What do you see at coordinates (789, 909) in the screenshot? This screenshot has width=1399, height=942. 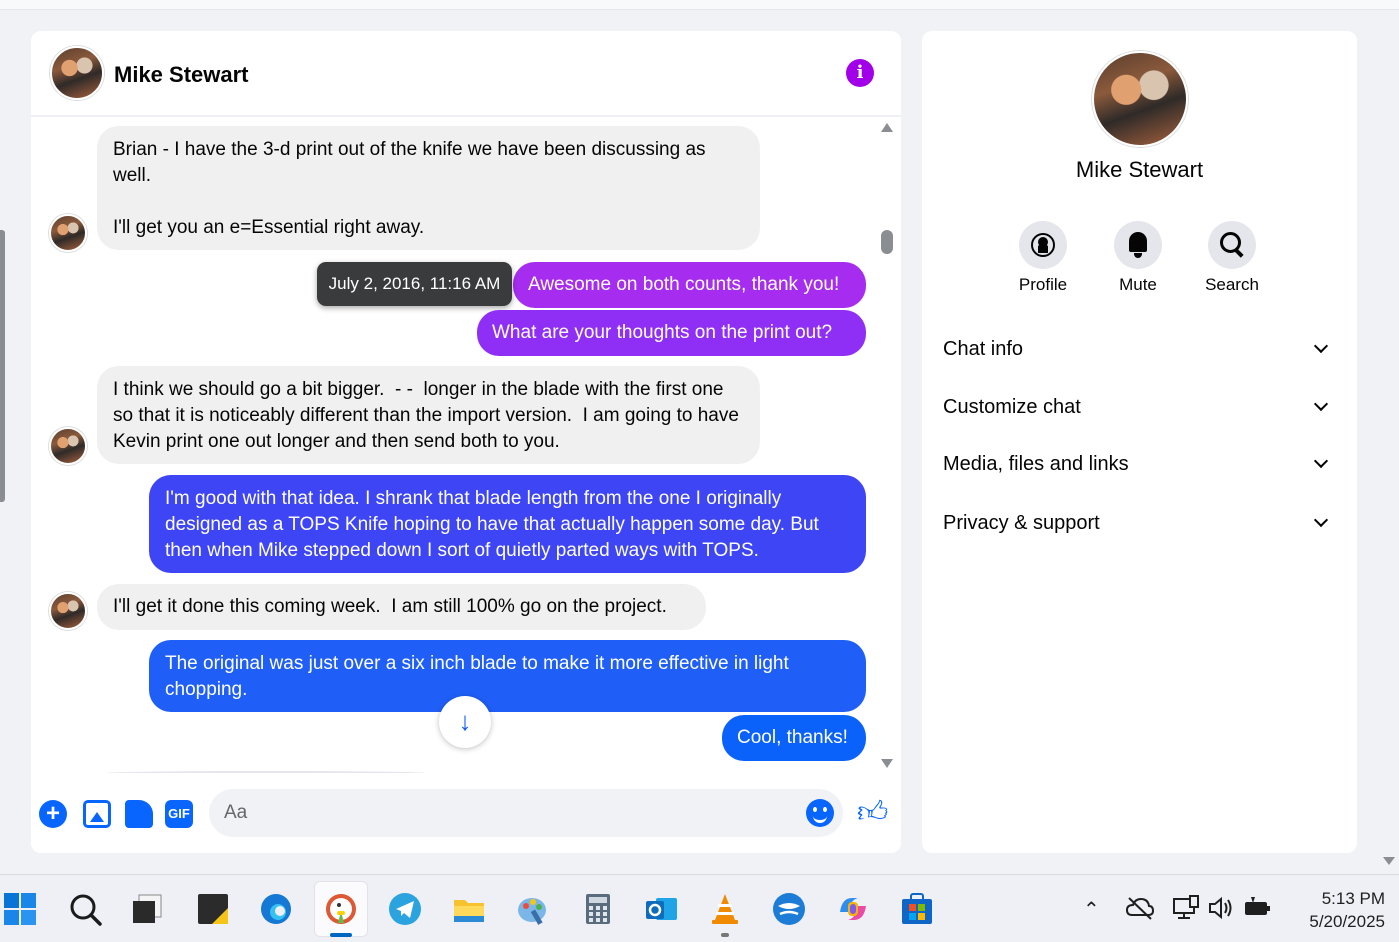 I see `feedback-hub-icon` at bounding box center [789, 909].